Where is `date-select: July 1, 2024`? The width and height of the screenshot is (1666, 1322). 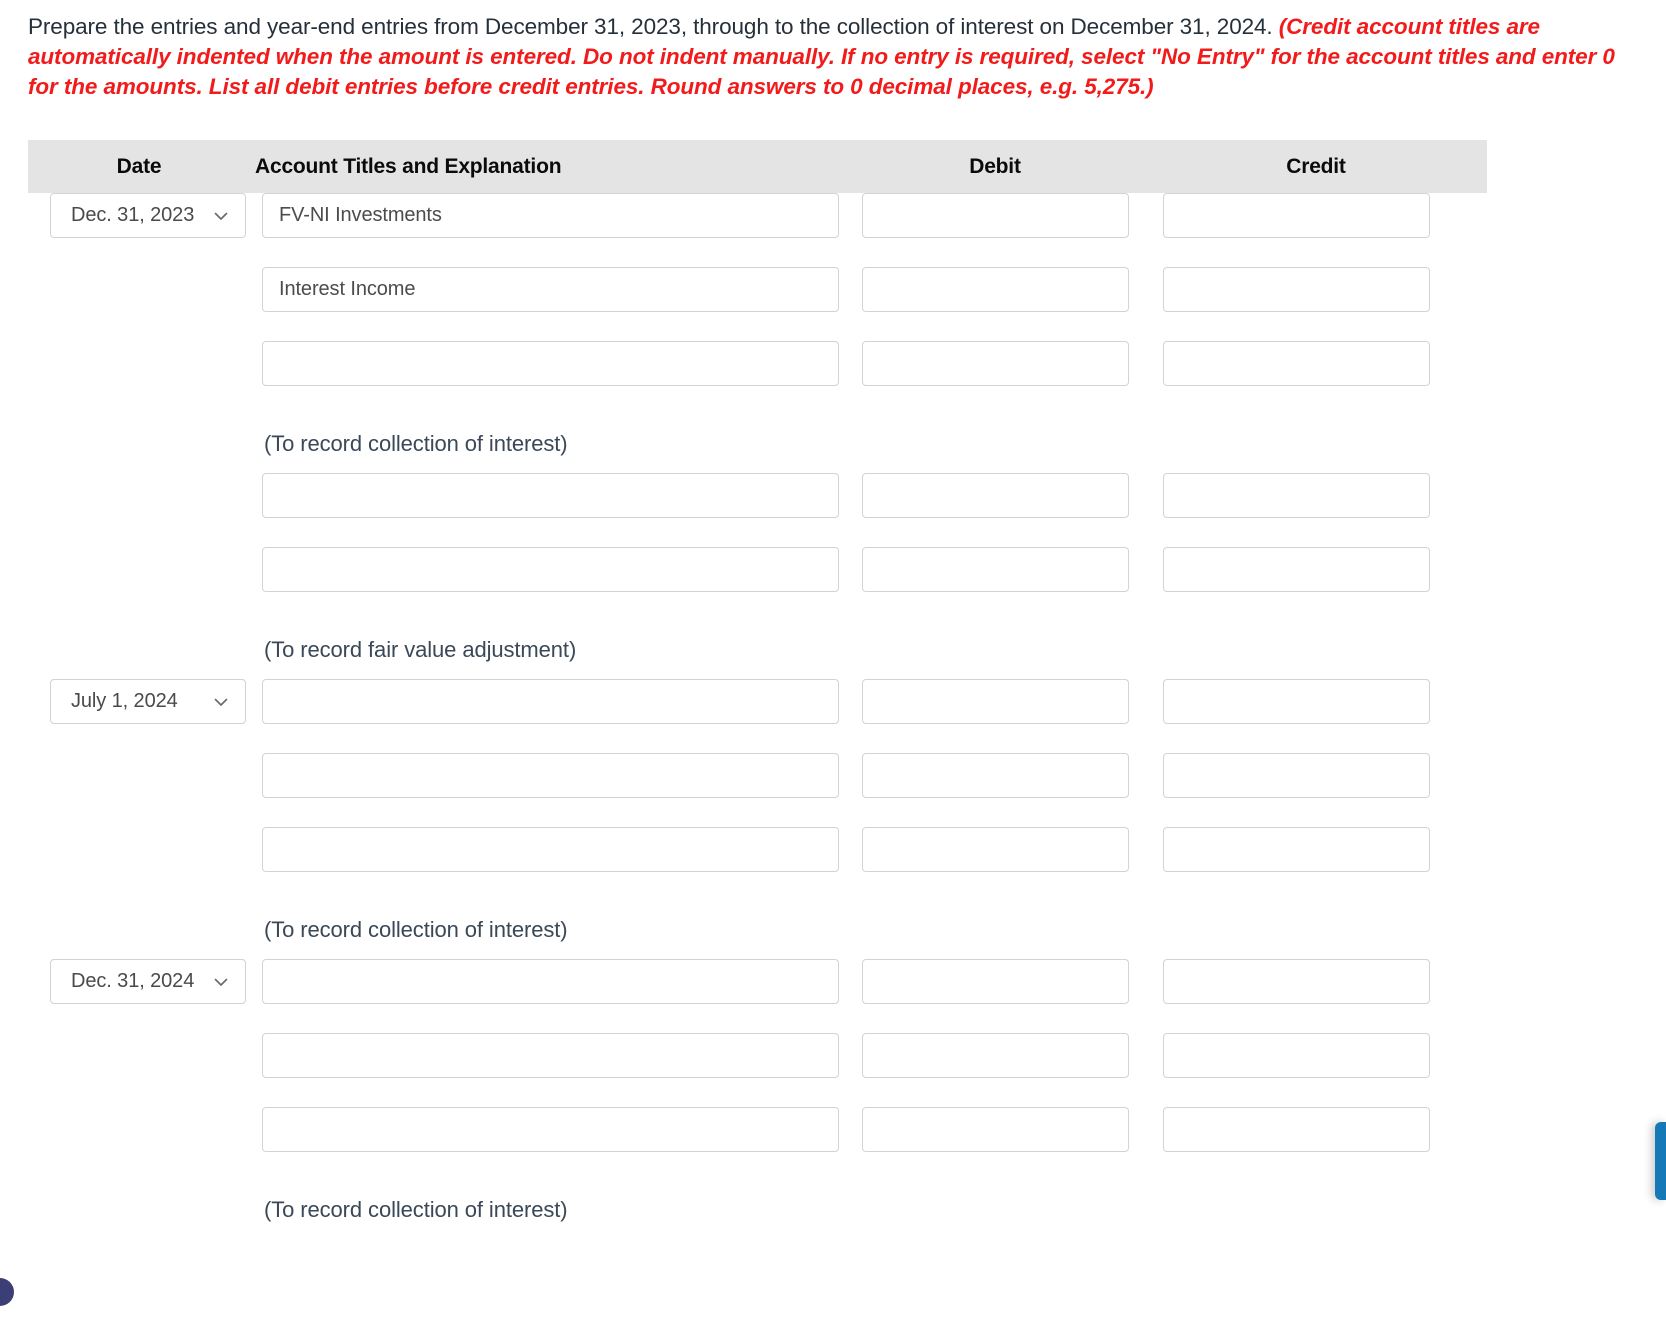 date-select: July 1, 2024 is located at coordinates (148, 701).